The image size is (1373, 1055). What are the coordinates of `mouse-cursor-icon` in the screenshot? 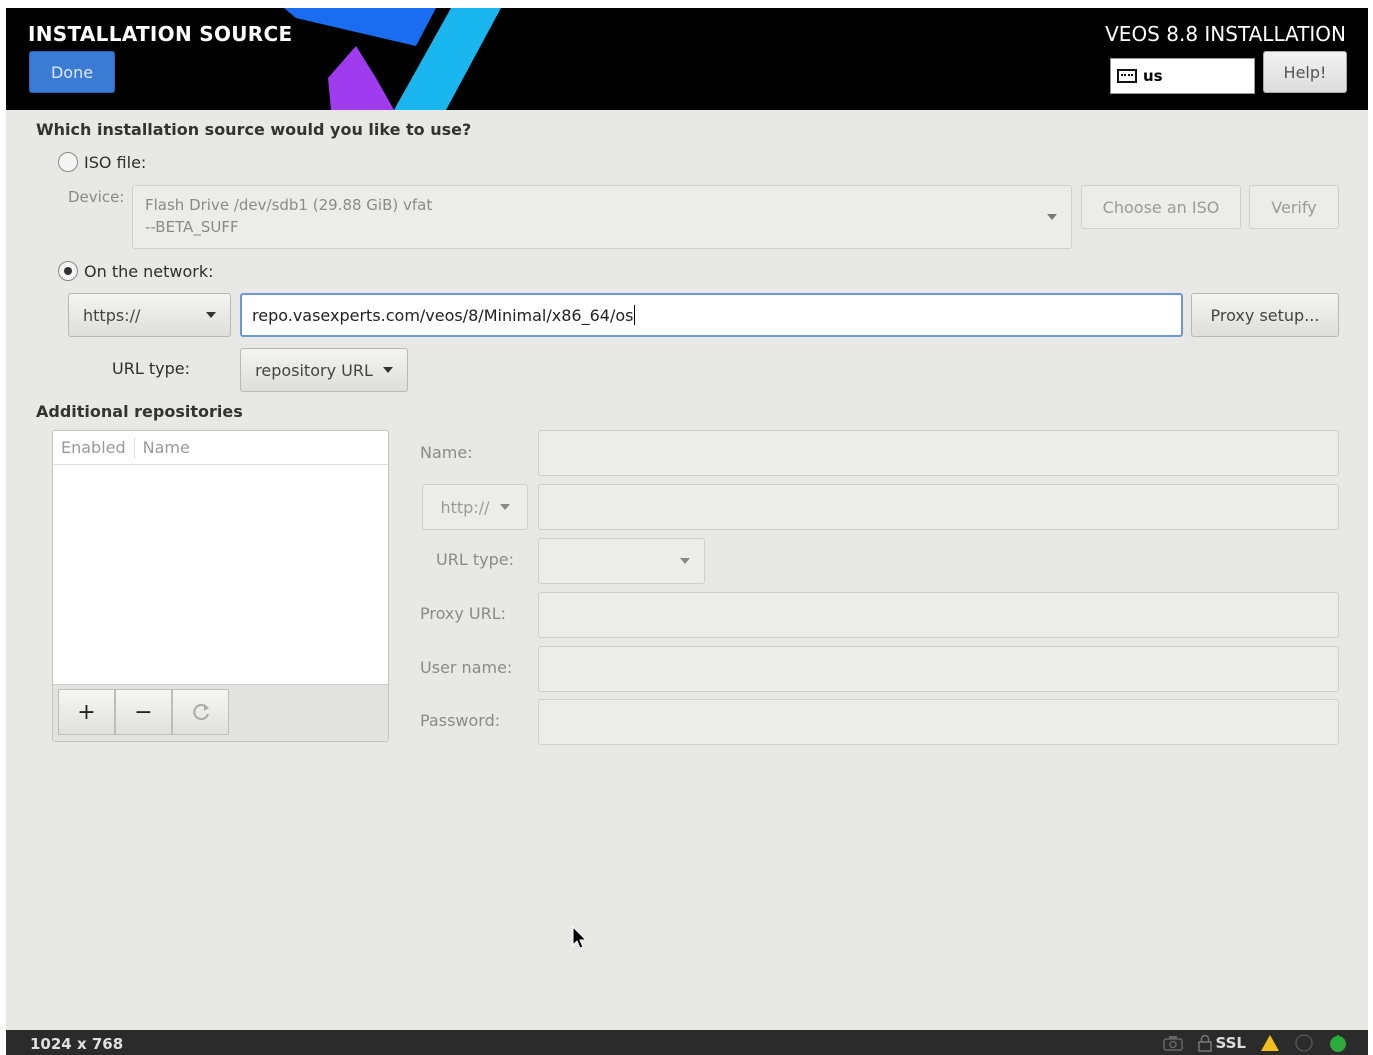 It's located at (580, 937).